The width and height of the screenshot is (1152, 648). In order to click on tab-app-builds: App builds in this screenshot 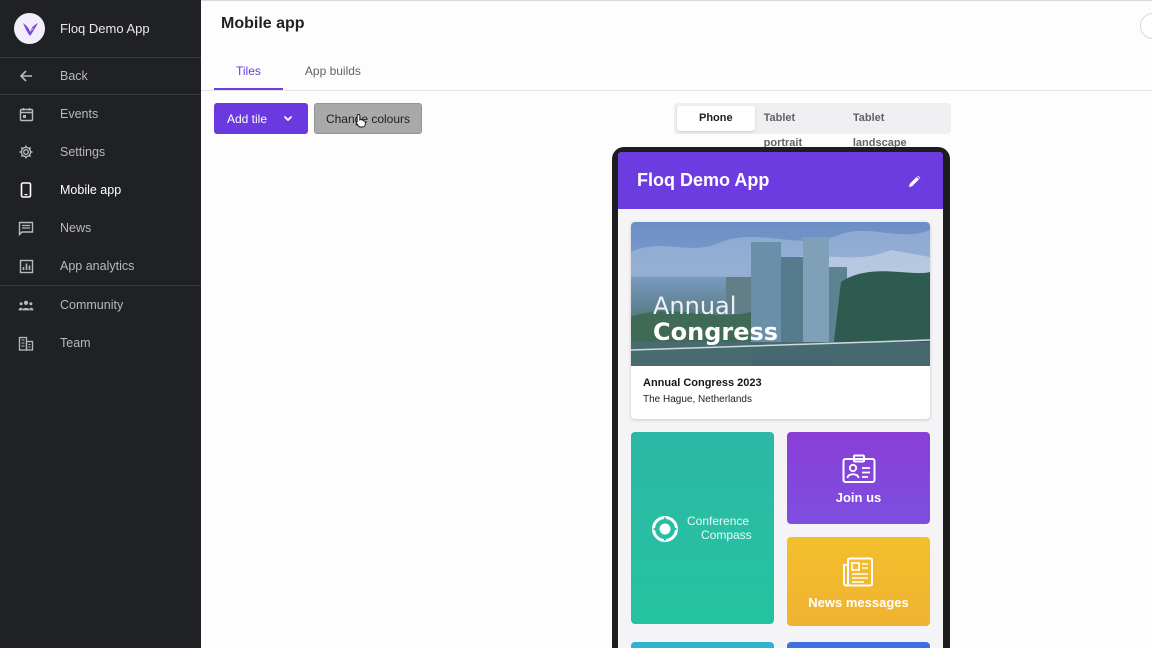, I will do `click(333, 71)`.